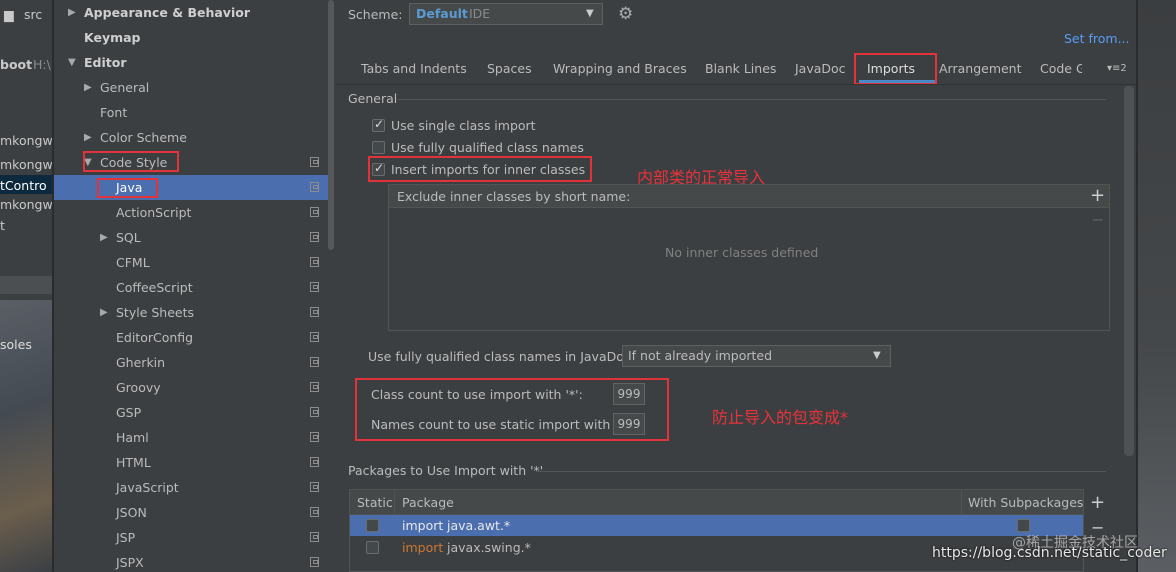 This screenshot has width=1176, height=572. I want to click on tree-item-label: Groovy, so click(138, 387).